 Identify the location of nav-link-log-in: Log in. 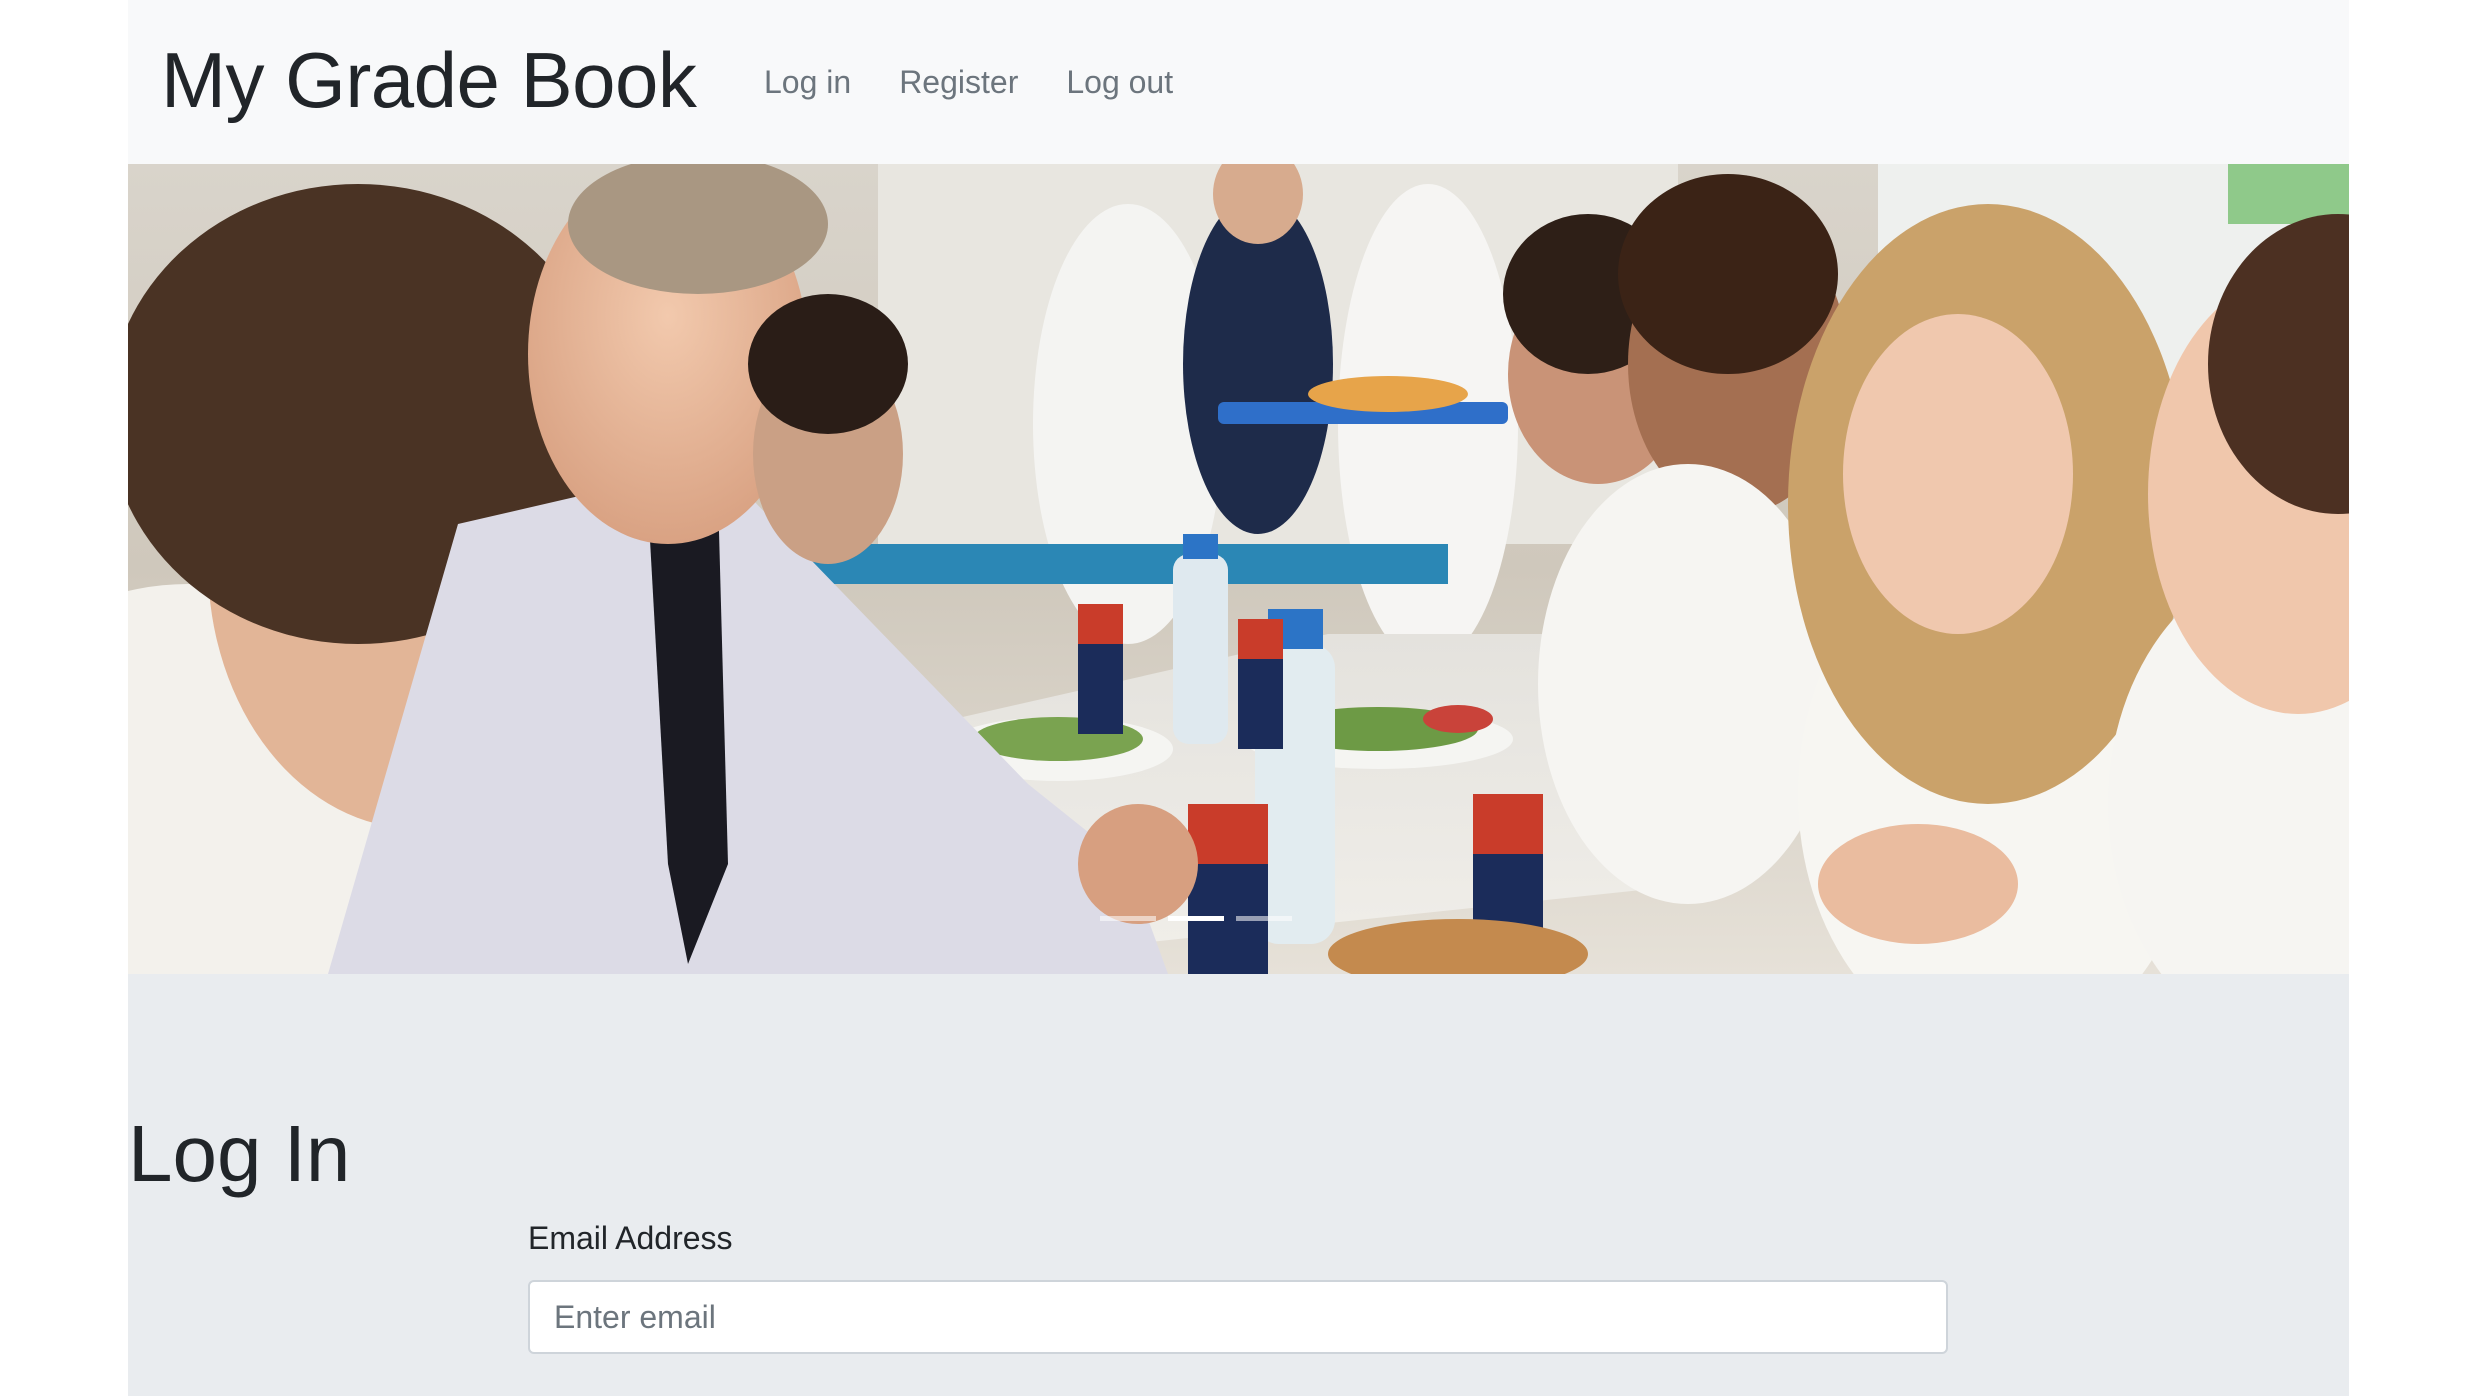
(807, 82).